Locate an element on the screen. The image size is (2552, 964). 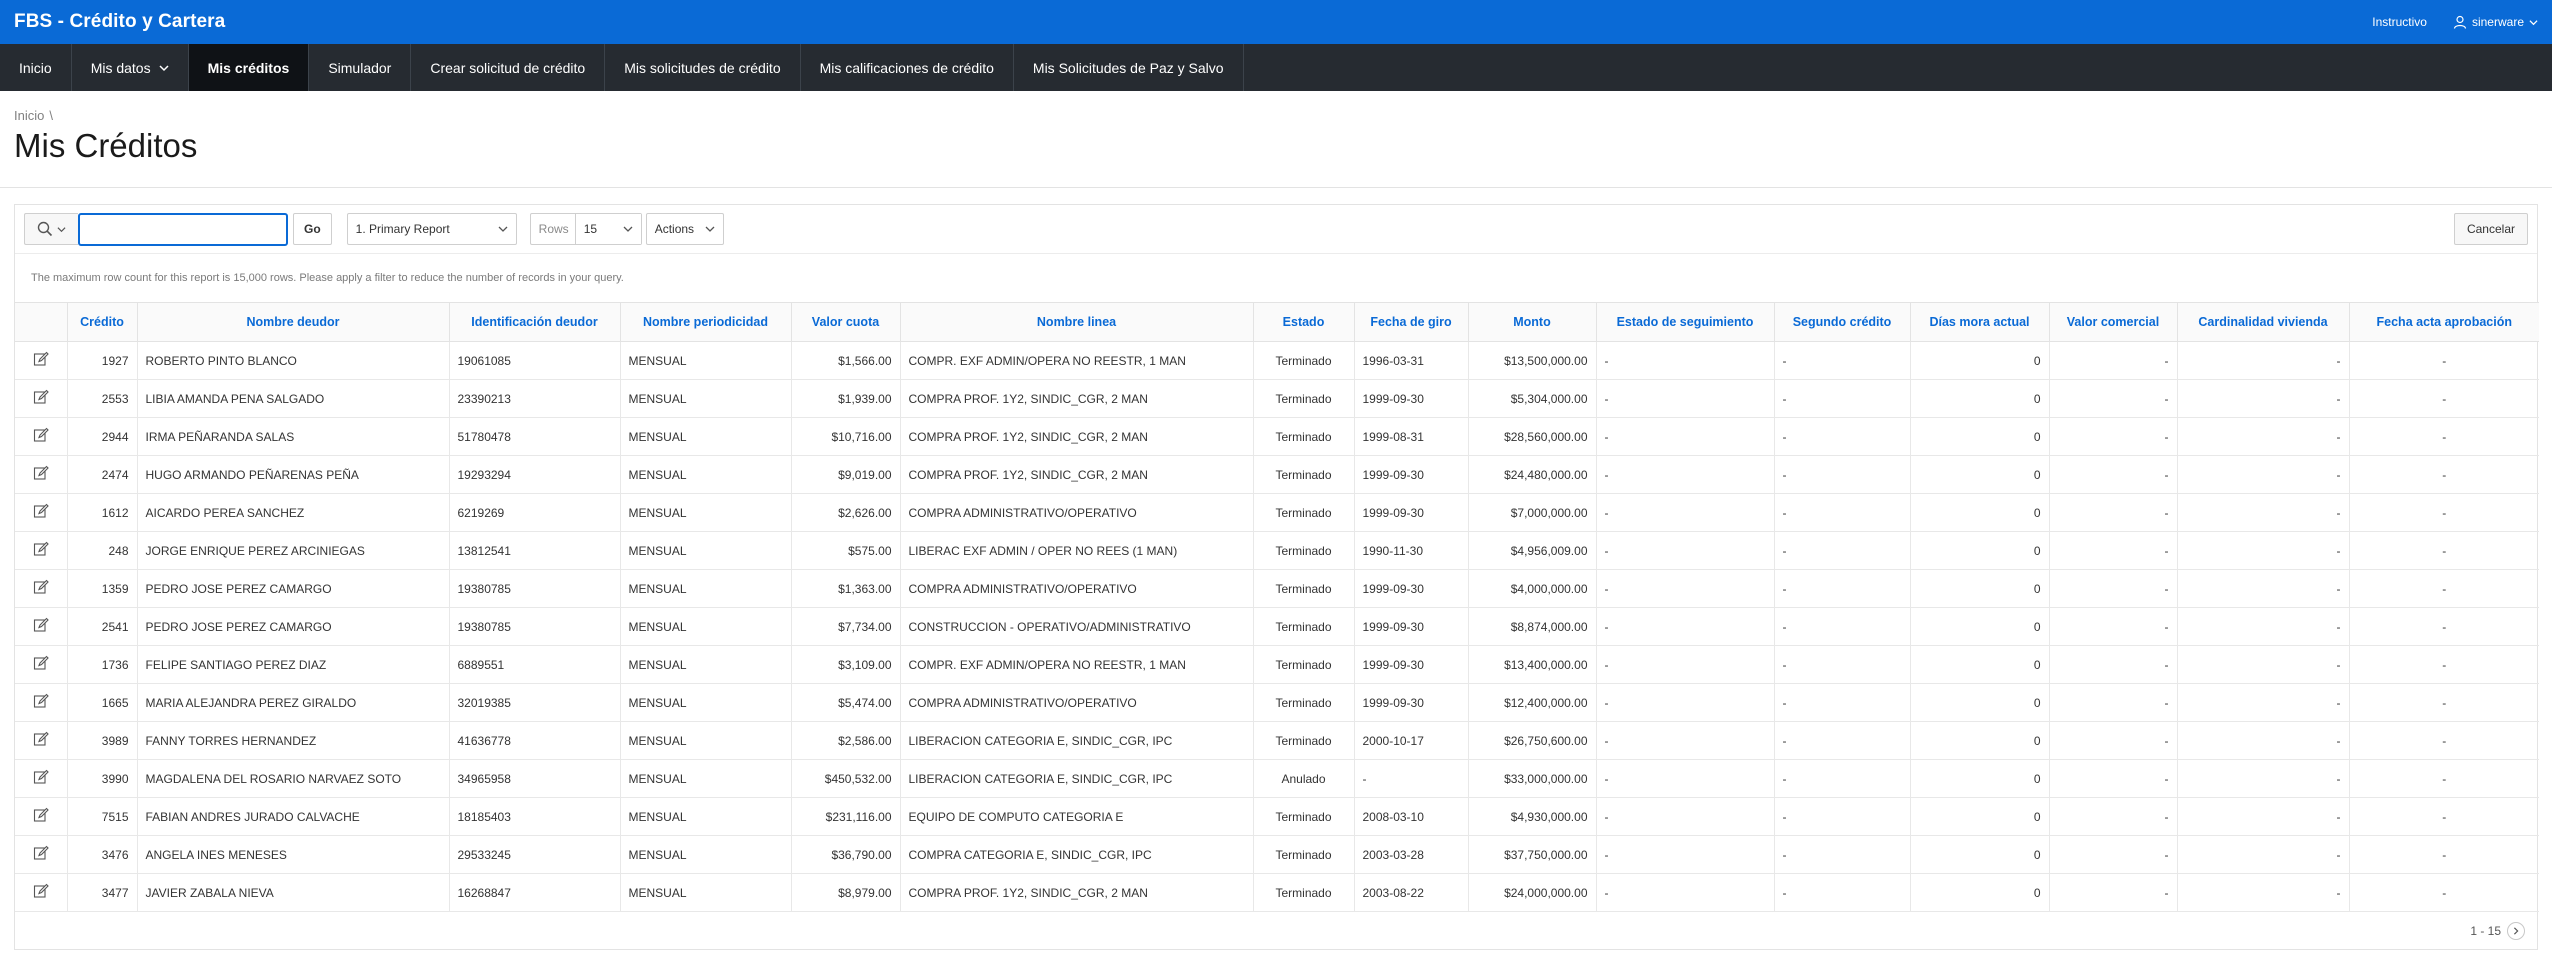
column-header-estado: Estado is located at coordinates (1304, 322).